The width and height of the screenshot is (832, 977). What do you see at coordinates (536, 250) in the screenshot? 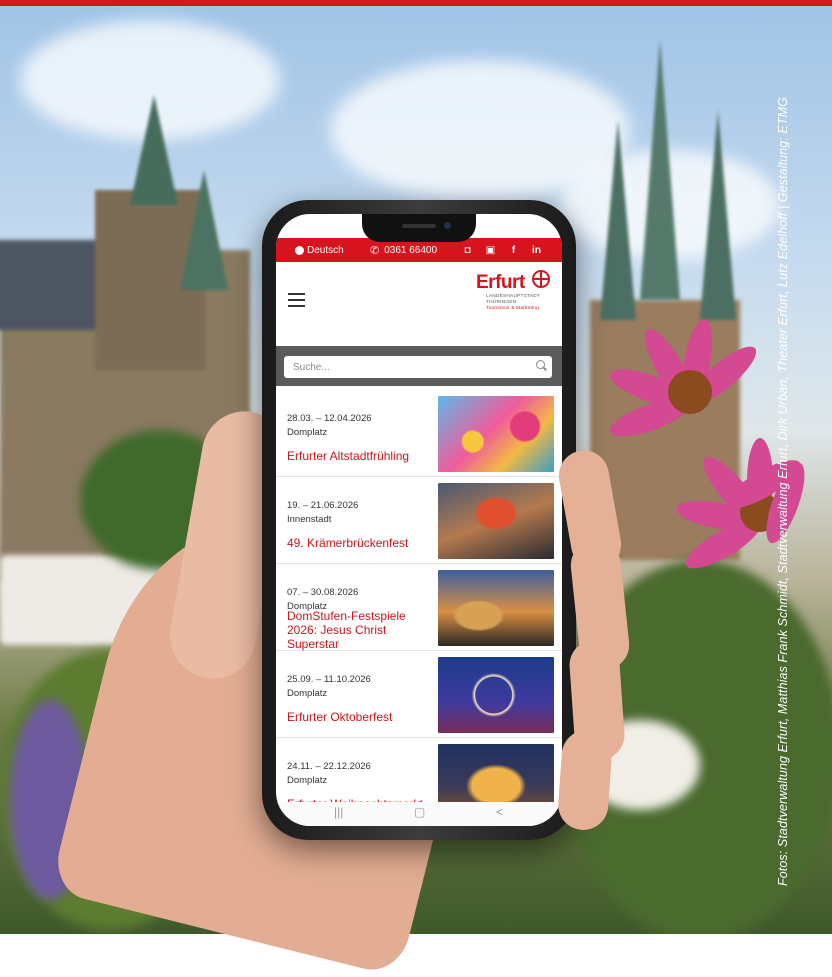
I see `linkedin-icon: in` at bounding box center [536, 250].